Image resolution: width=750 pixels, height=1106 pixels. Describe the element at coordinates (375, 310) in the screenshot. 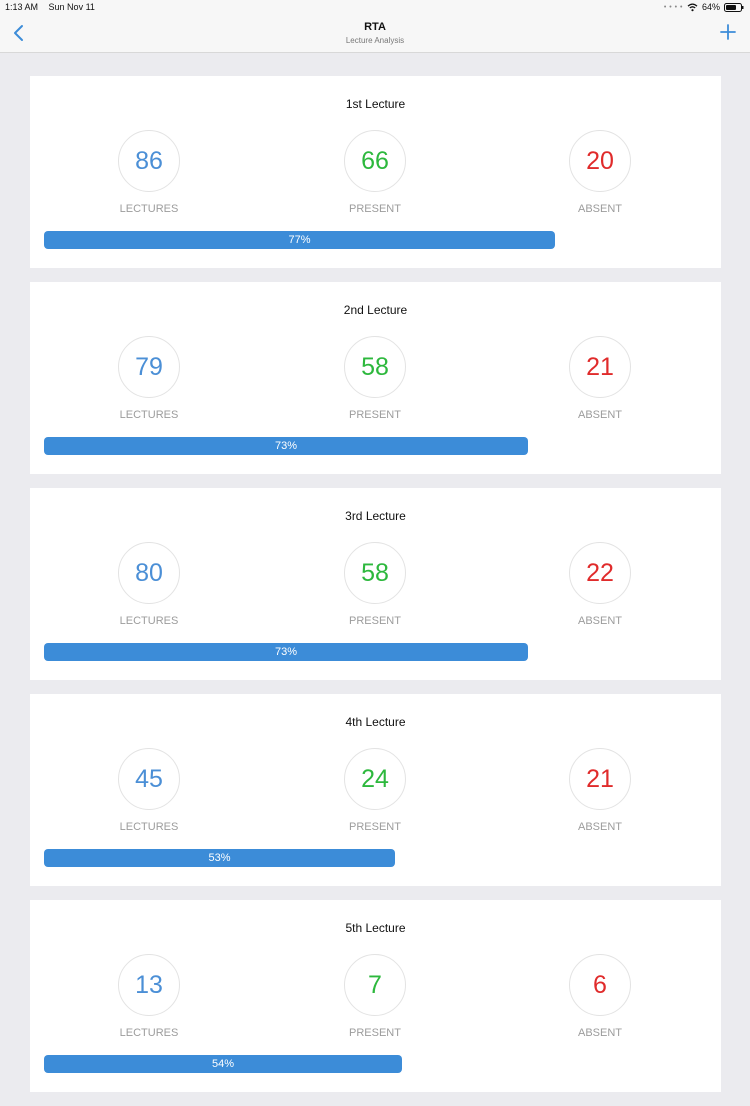

I see `lecture-title: 2nd Lecture` at that location.